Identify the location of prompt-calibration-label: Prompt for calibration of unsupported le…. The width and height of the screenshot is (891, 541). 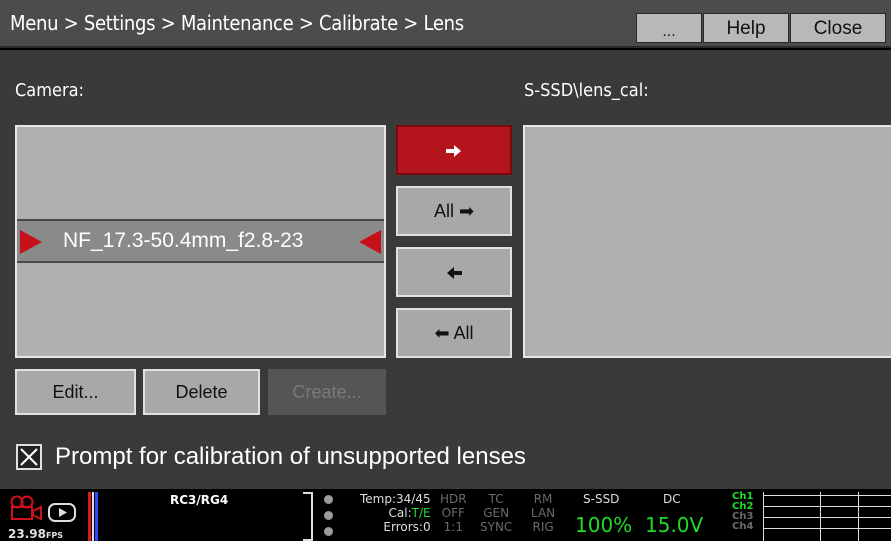
(290, 456).